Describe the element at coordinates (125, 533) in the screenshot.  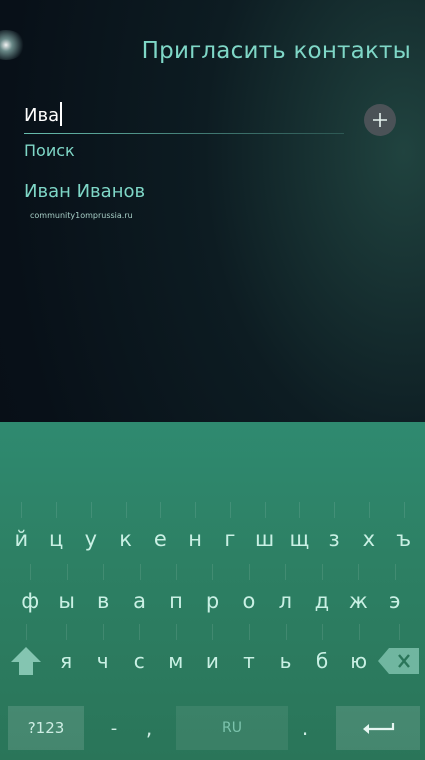
I see `key: к` at that location.